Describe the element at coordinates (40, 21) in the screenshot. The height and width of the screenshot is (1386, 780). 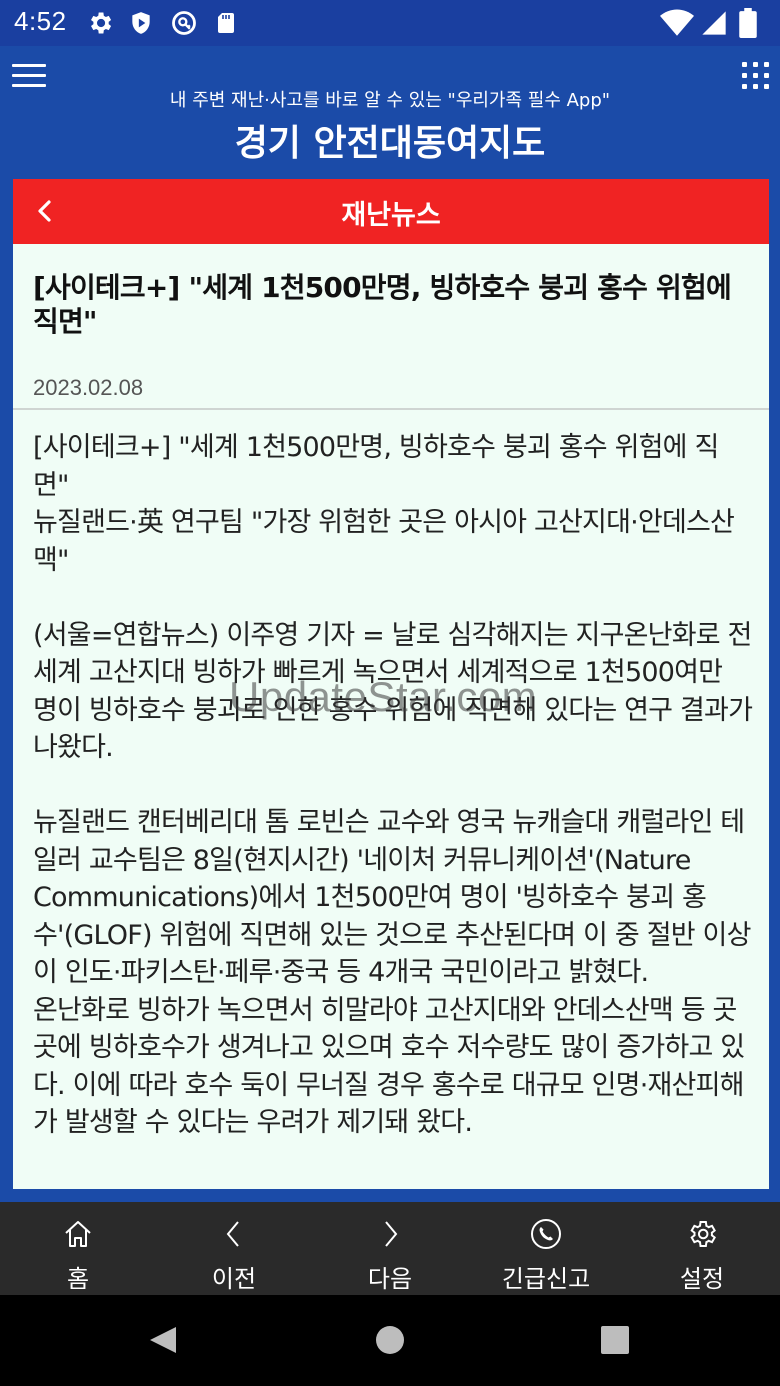
I see `status-time: 4:52` at that location.